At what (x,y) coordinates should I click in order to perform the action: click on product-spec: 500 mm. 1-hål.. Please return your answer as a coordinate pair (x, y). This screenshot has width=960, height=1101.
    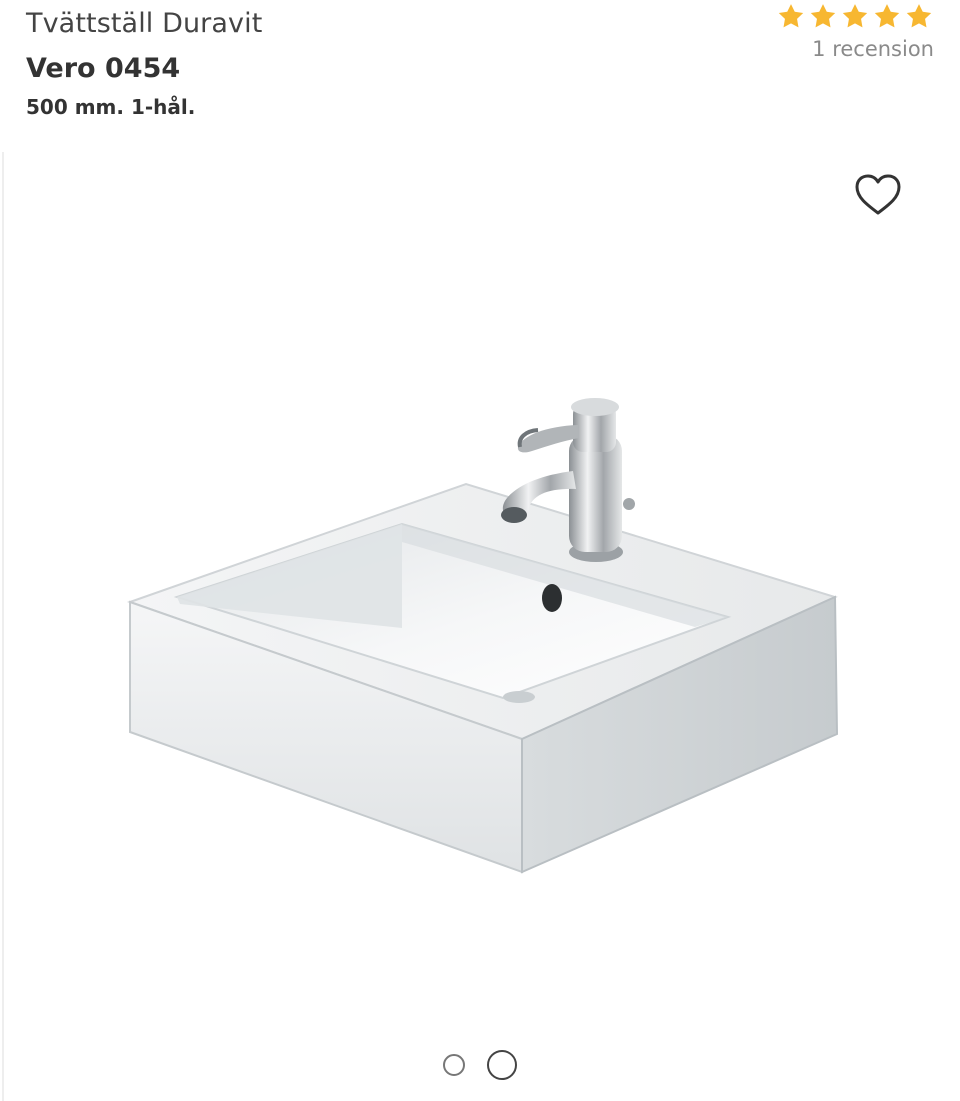
    Looking at the image, I should click on (111, 107).